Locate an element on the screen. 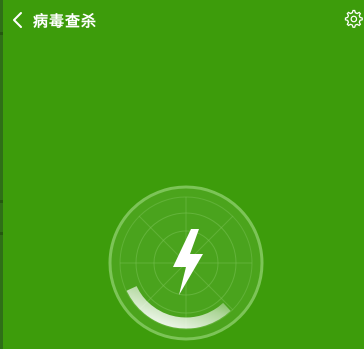  settings-button is located at coordinates (353, 19).